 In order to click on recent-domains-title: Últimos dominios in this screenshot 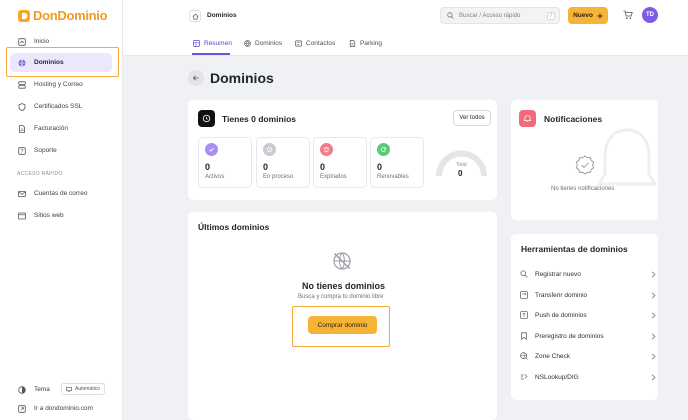, I will do `click(234, 227)`.